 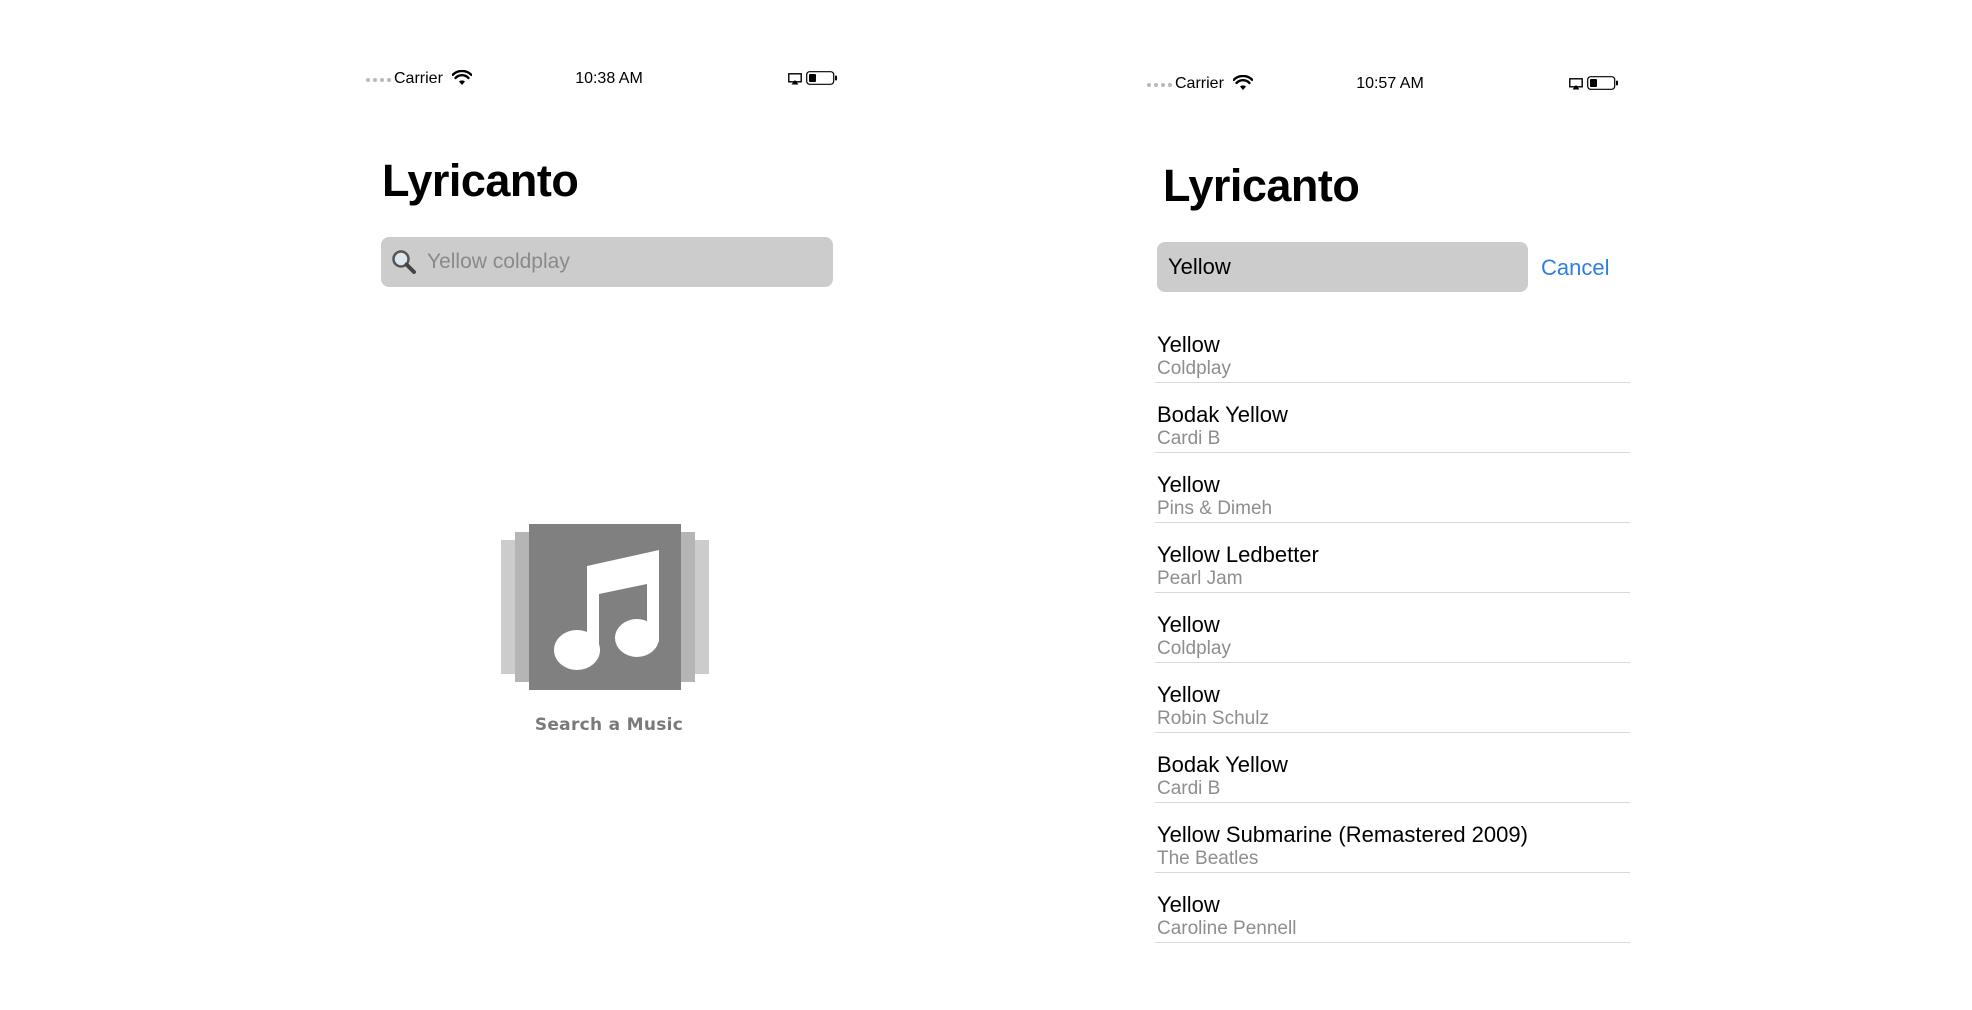 What do you see at coordinates (1342, 834) in the screenshot?
I see `song-title: Yellow Submarine (Remastered 2009)` at bounding box center [1342, 834].